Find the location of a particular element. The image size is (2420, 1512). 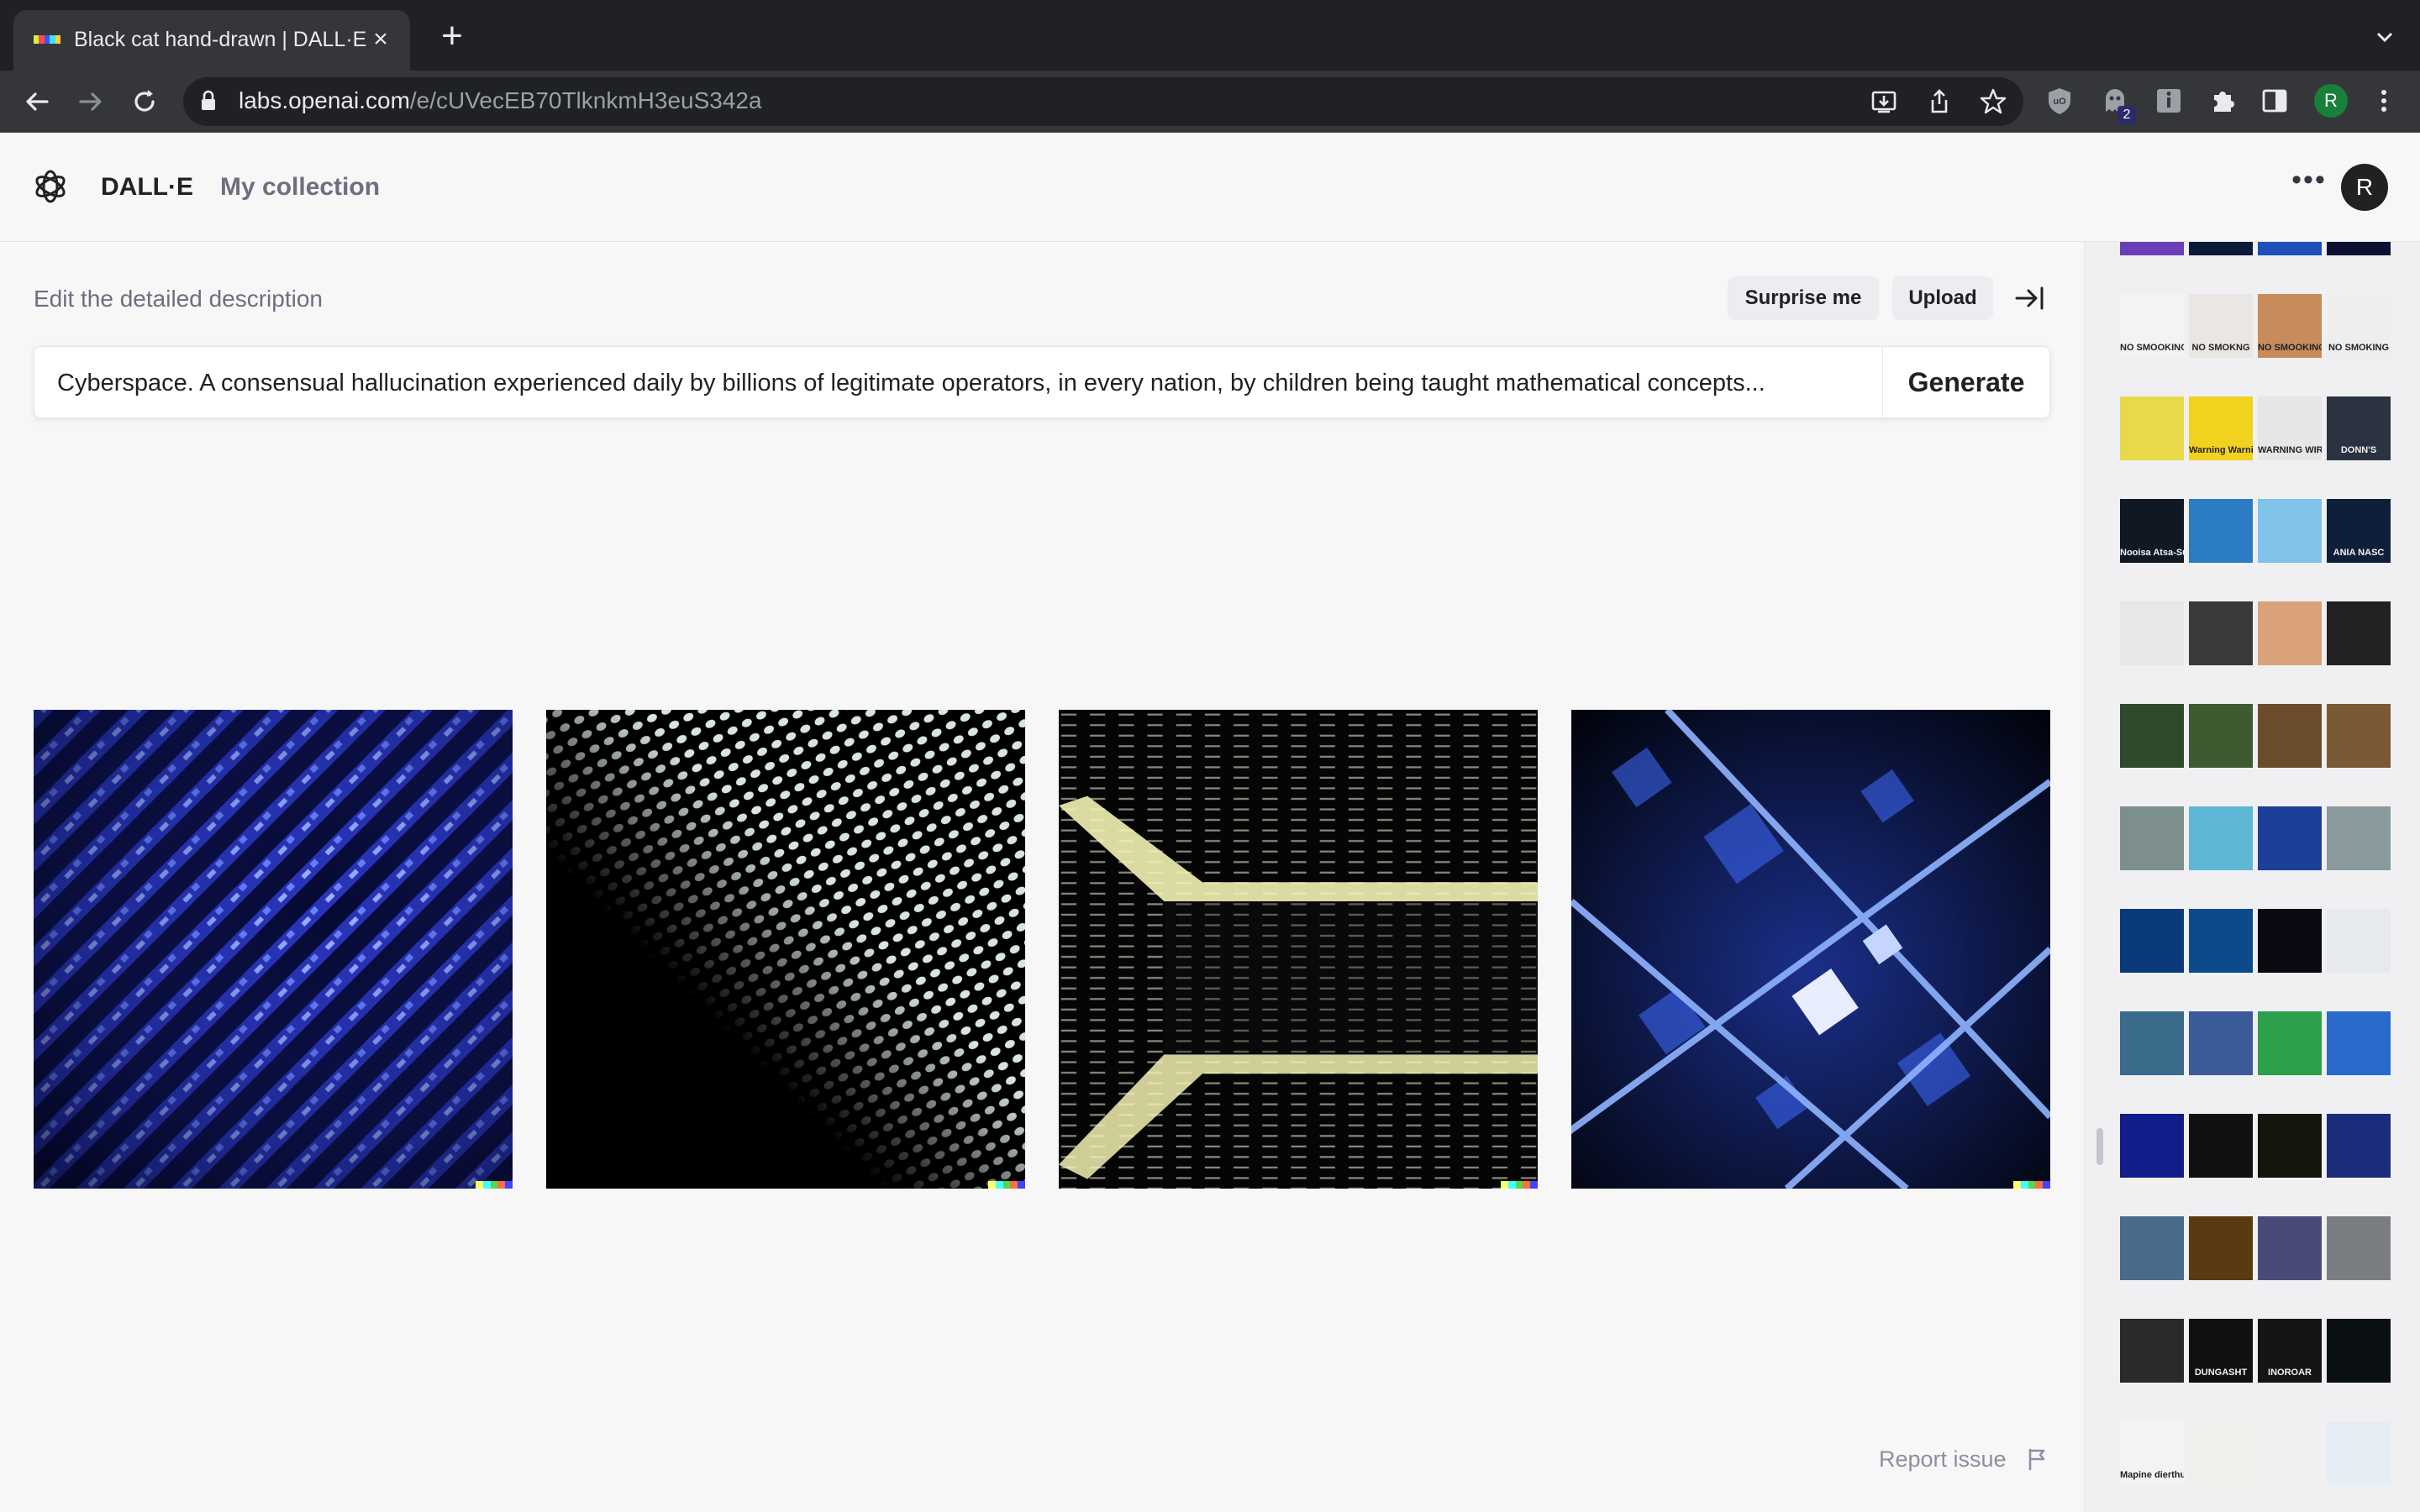

browser-tab-active: Black cat hand-drawn | DALL·E × is located at coordinates (211, 40).